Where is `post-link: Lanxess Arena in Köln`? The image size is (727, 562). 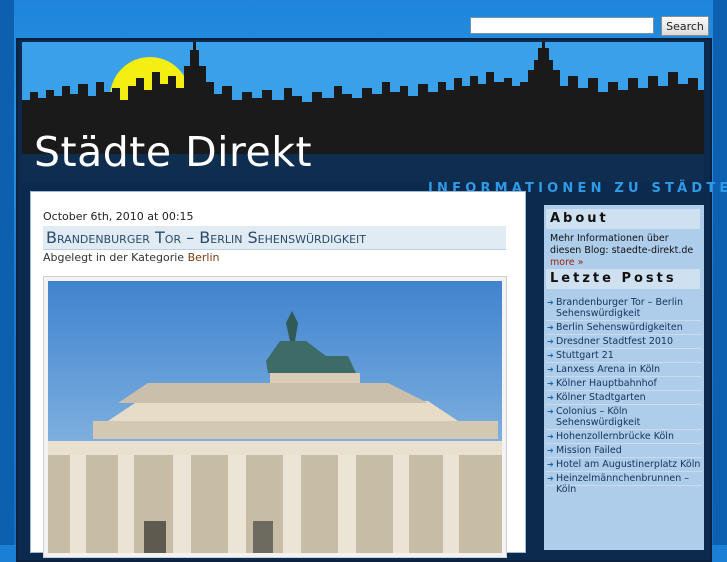 post-link: Lanxess Arena in Köln is located at coordinates (608, 369).